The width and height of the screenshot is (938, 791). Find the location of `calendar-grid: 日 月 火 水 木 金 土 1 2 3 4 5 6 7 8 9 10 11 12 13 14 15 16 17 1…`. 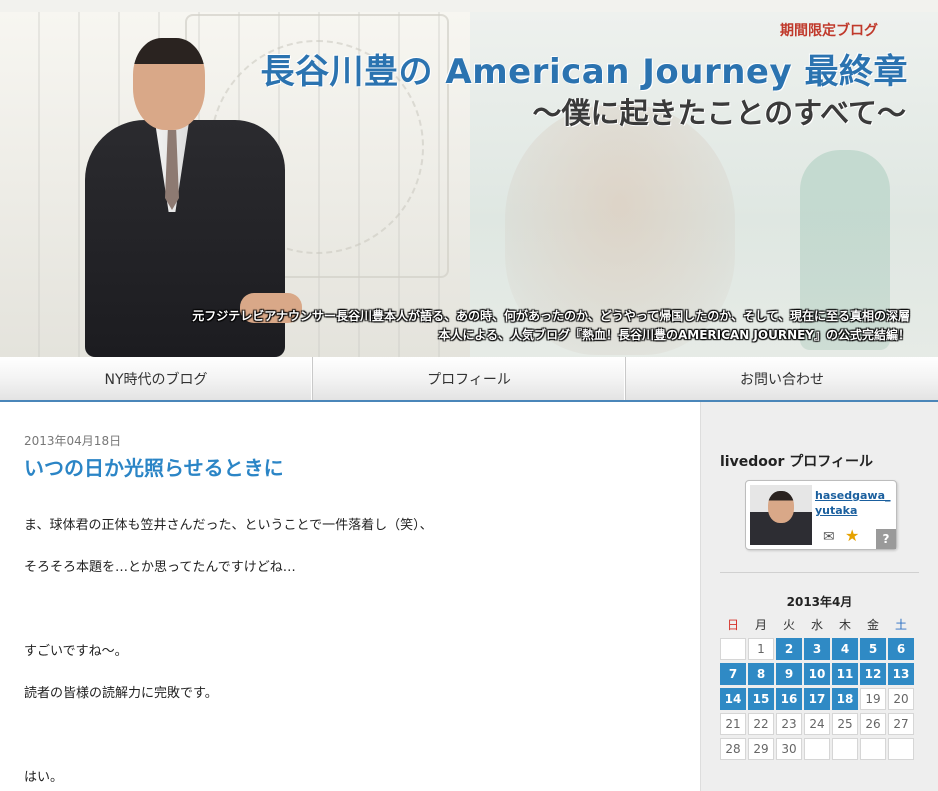

calendar-grid: 日 月 火 水 木 金 土 1 2 3 4 5 6 7 8 9 10 11 12 13 14 15 16 17 1… is located at coordinates (820, 686).